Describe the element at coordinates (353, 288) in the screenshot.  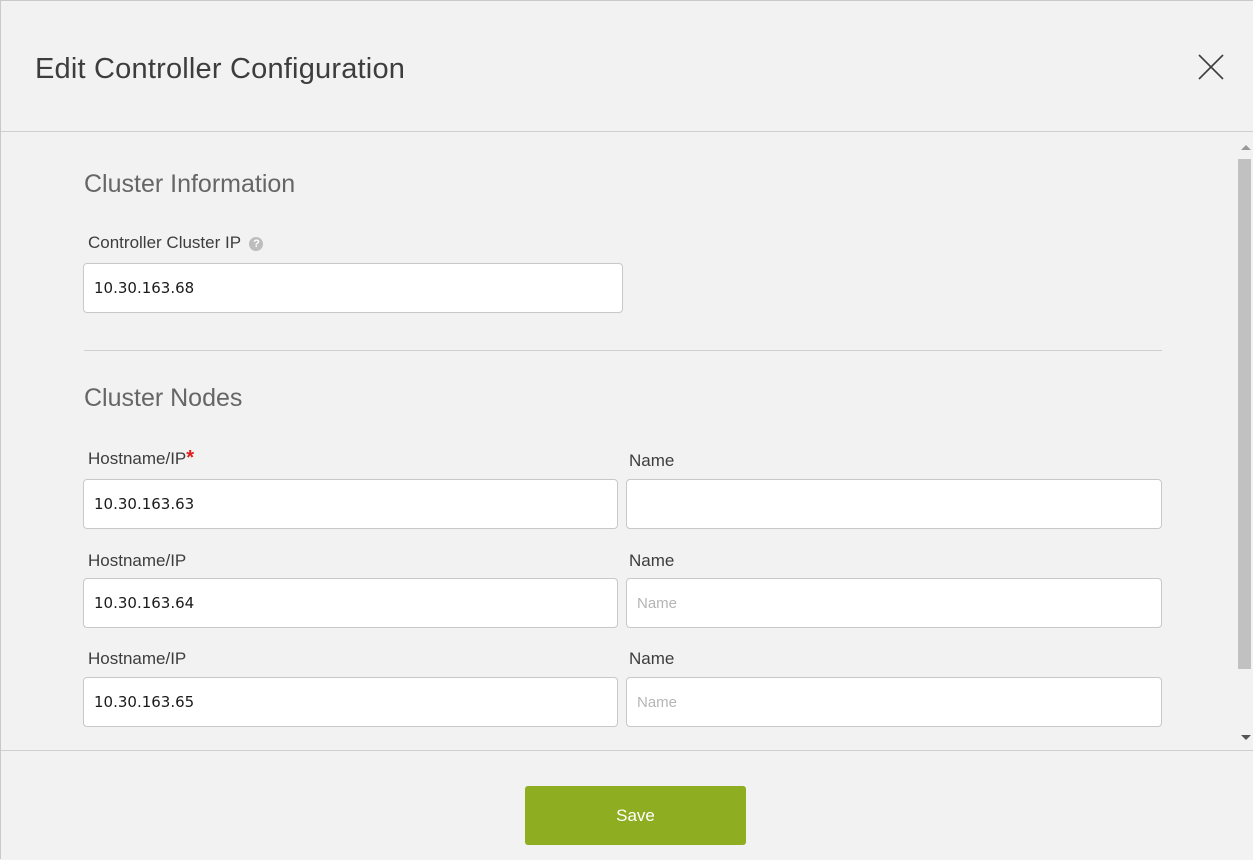
I see `controller-cluster-ip-input` at that location.